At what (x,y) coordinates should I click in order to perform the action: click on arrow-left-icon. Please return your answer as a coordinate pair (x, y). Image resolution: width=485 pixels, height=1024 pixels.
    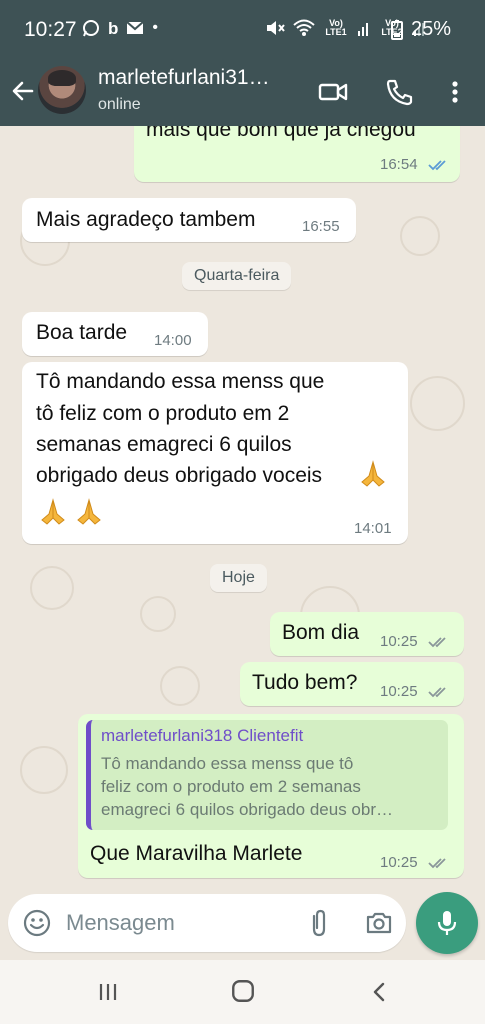
    Looking at the image, I should click on (23, 91).